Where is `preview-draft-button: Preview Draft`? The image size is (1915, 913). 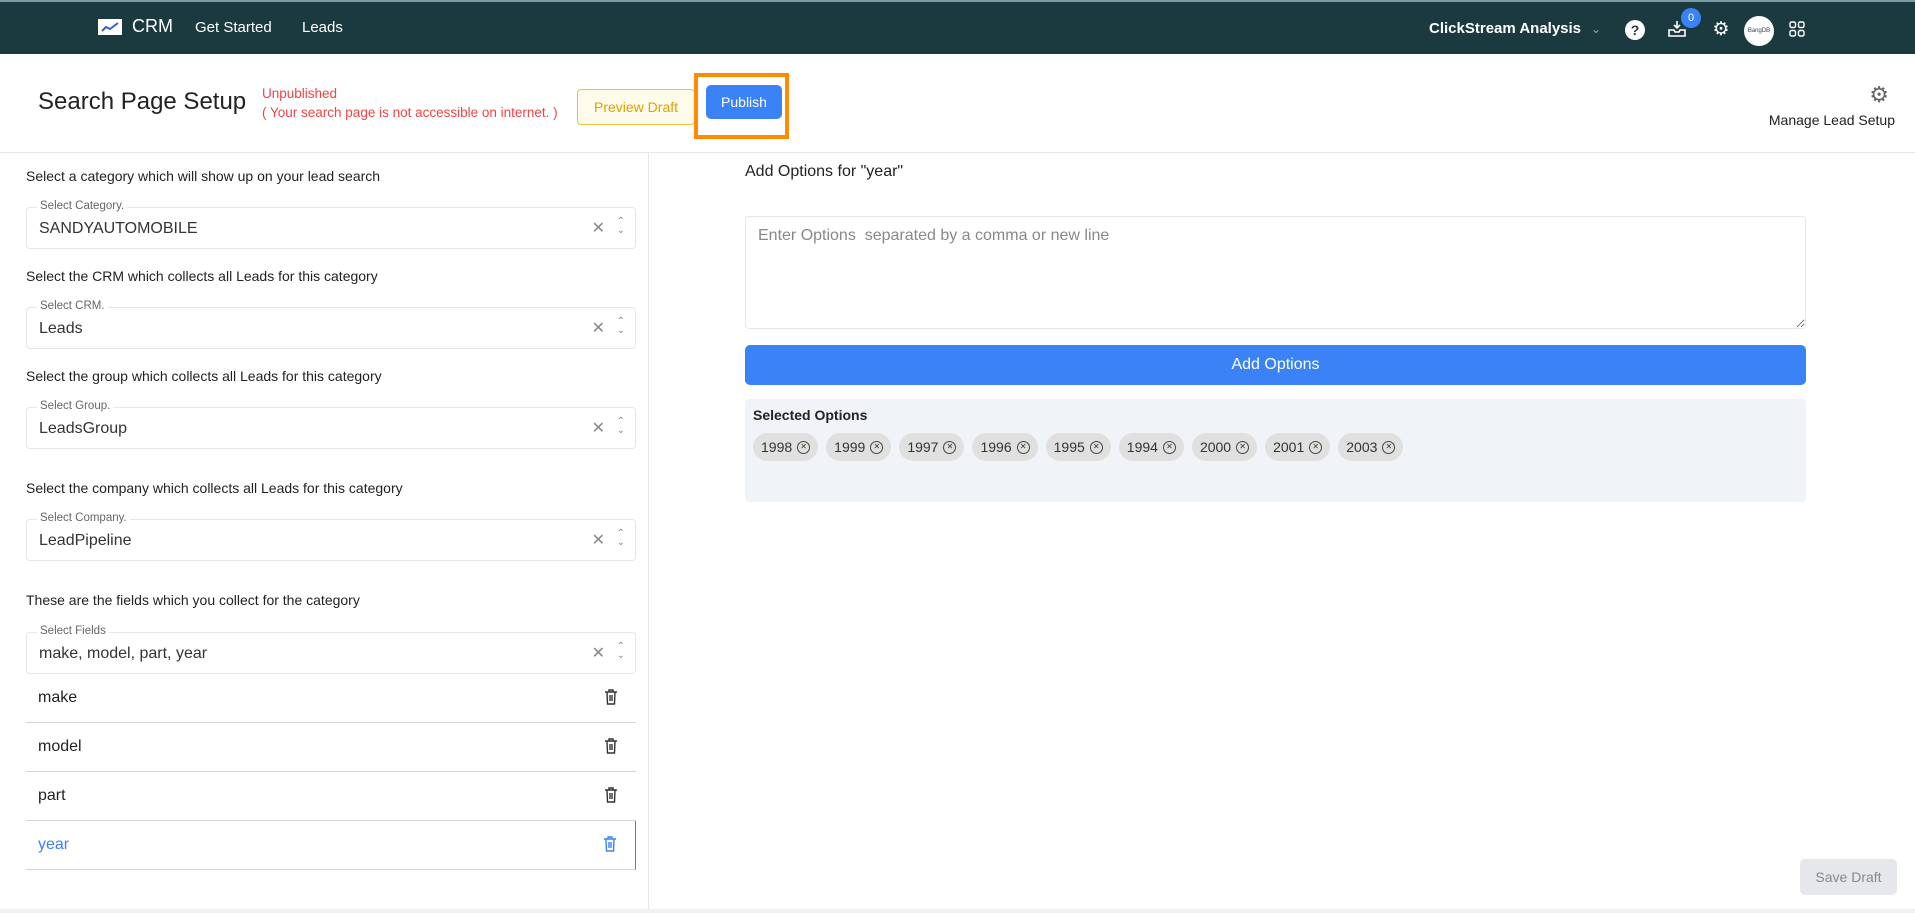 preview-draft-button: Preview Draft is located at coordinates (636, 107).